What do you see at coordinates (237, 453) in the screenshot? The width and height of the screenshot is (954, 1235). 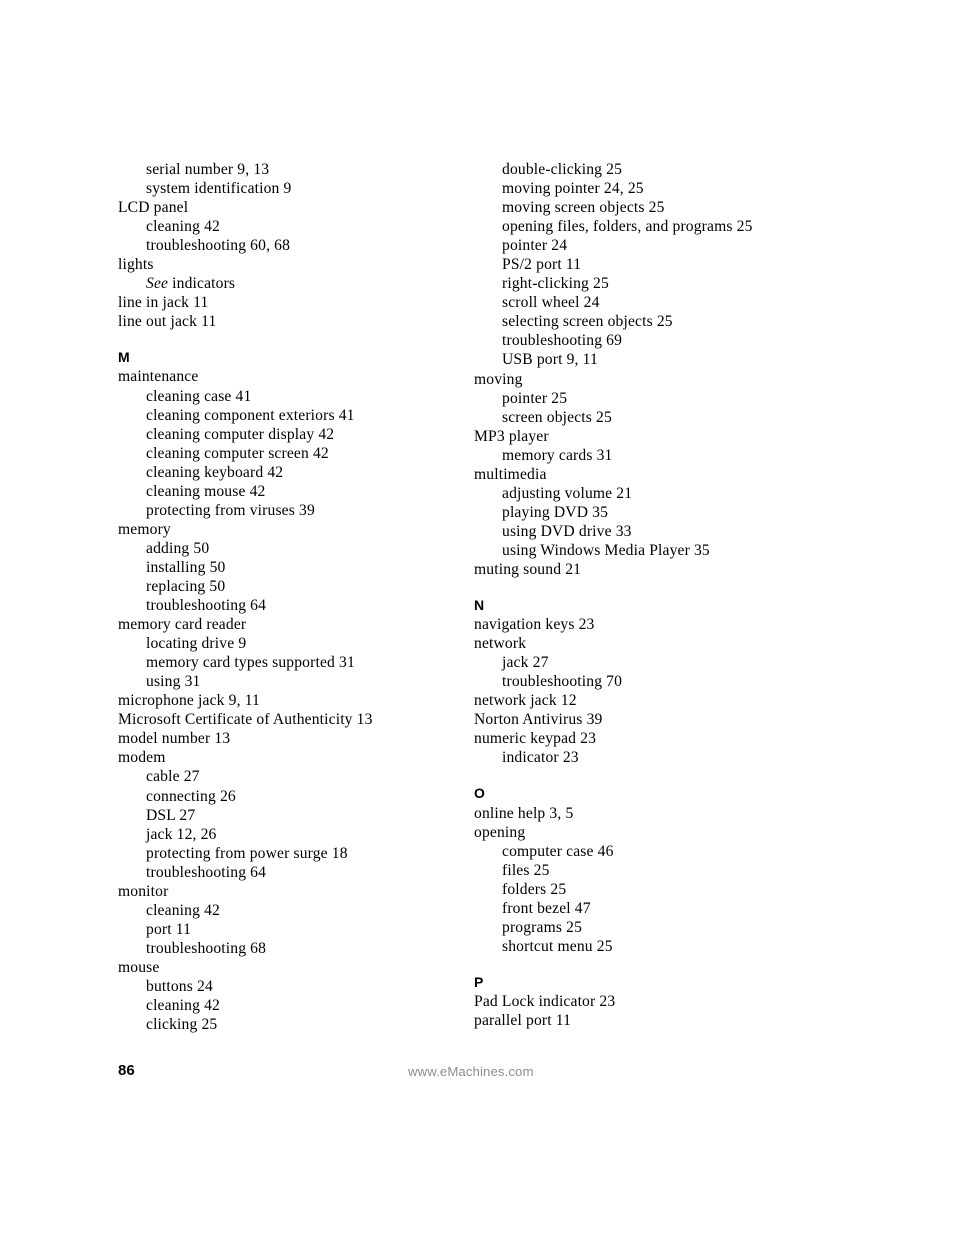 I see `index-subentry: cleaning computer screen 42` at bounding box center [237, 453].